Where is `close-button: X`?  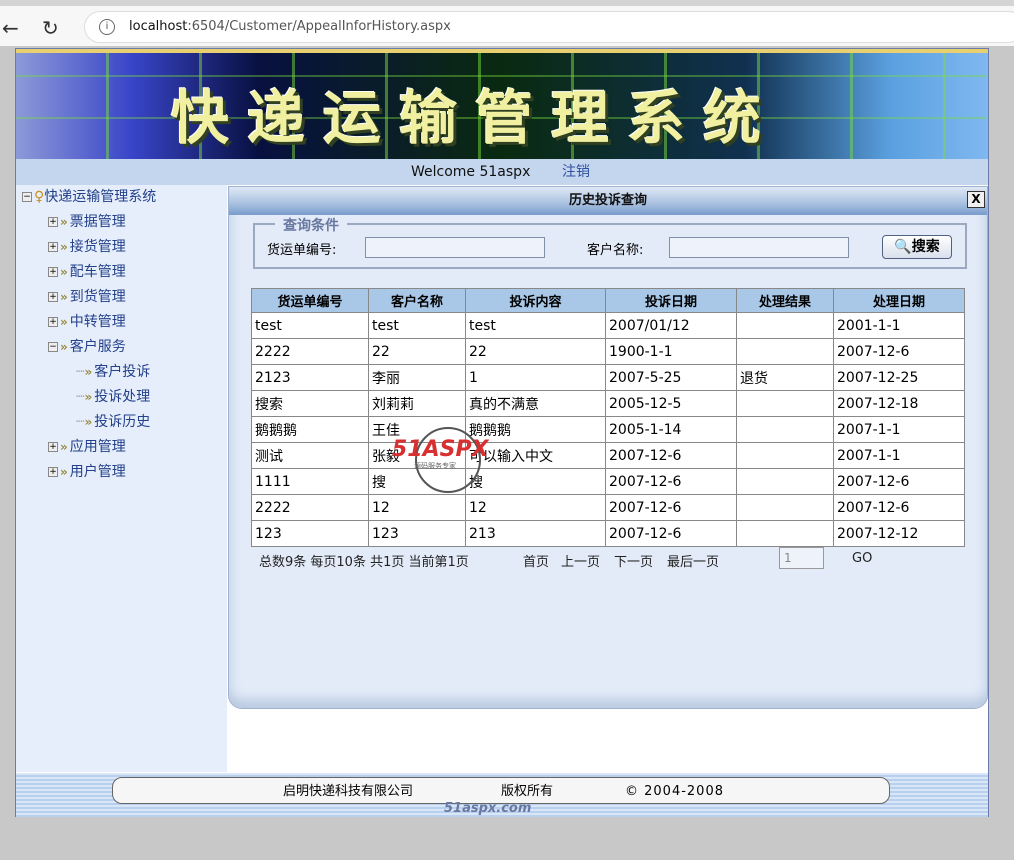
close-button: X is located at coordinates (976, 199).